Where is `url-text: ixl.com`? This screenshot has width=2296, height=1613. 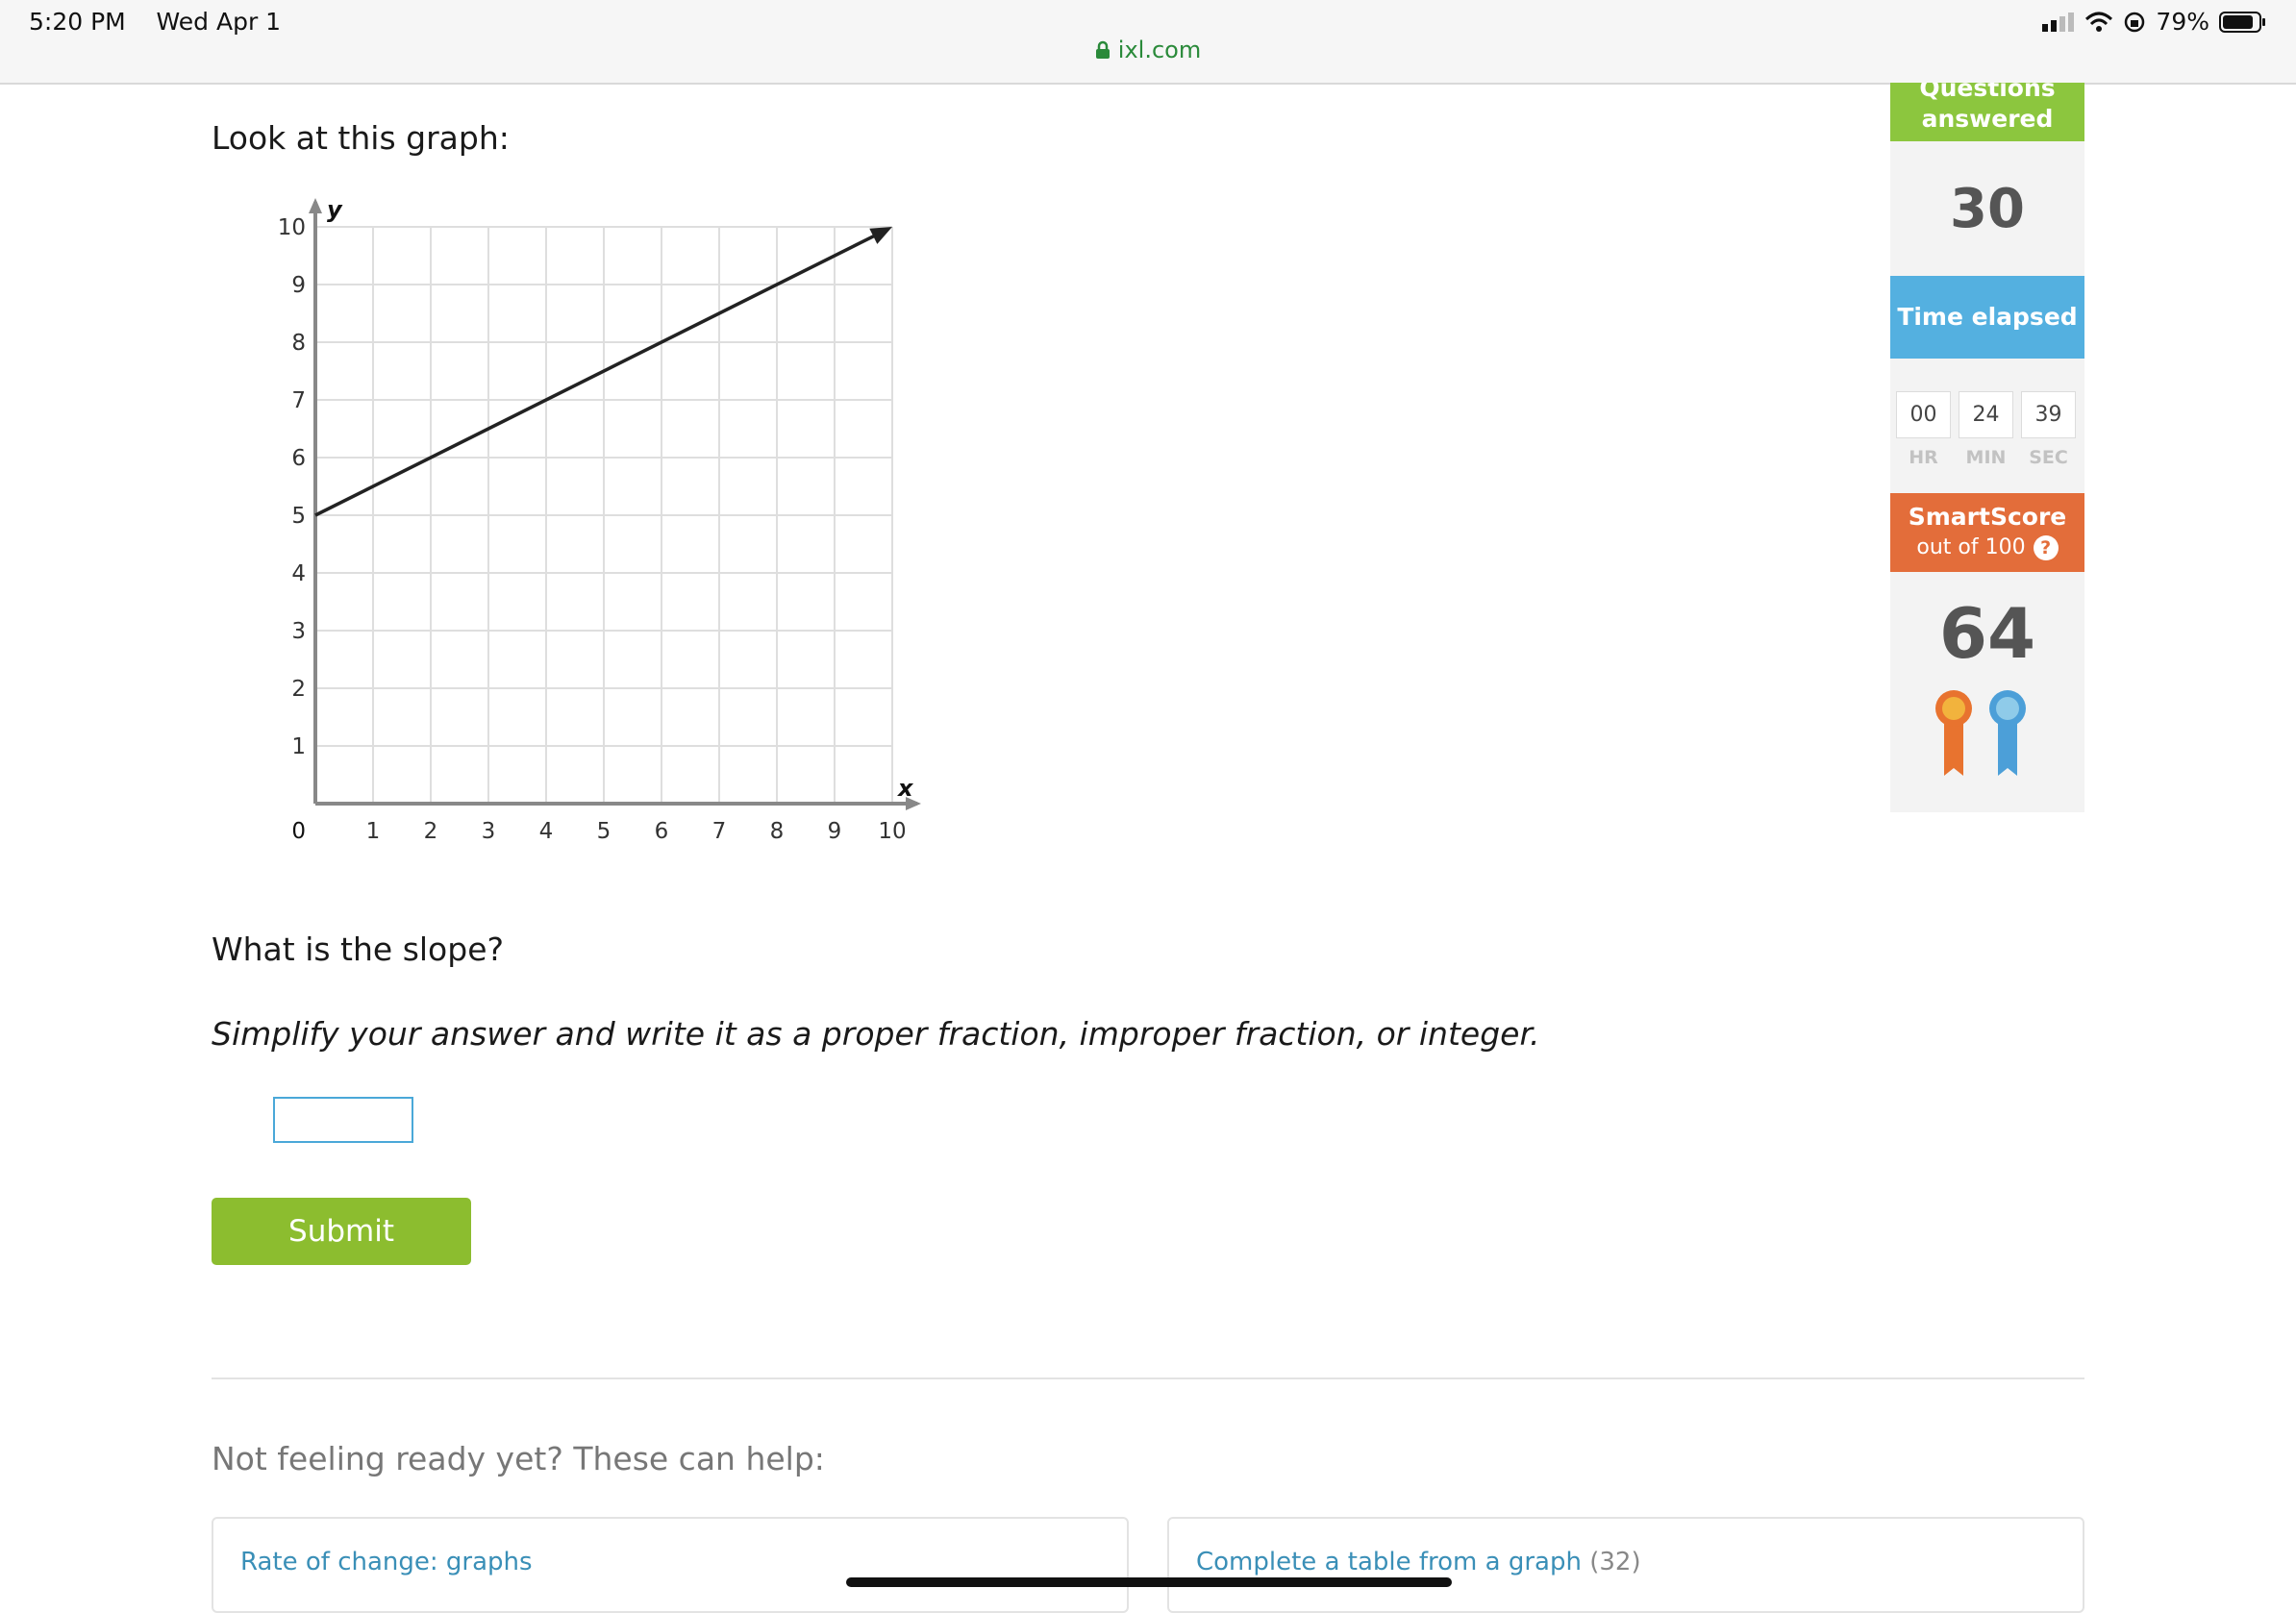
url-text: ixl.com is located at coordinates (1159, 50).